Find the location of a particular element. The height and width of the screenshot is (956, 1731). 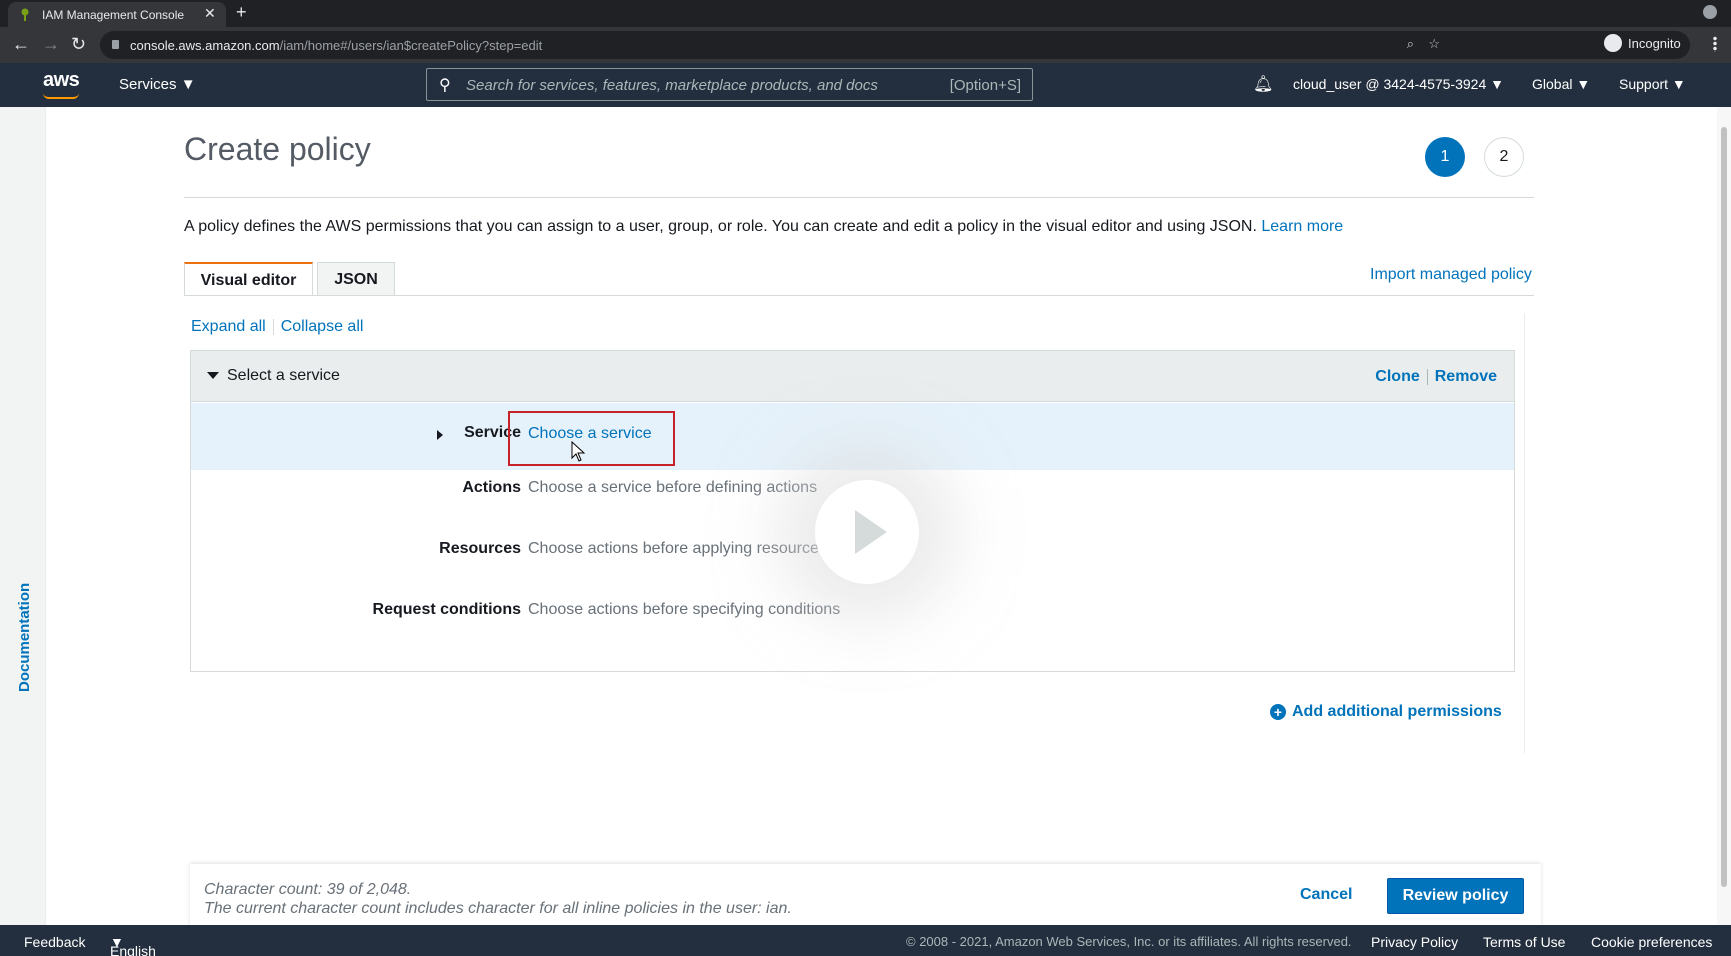

mouse-cursor-icon is located at coordinates (578, 451).